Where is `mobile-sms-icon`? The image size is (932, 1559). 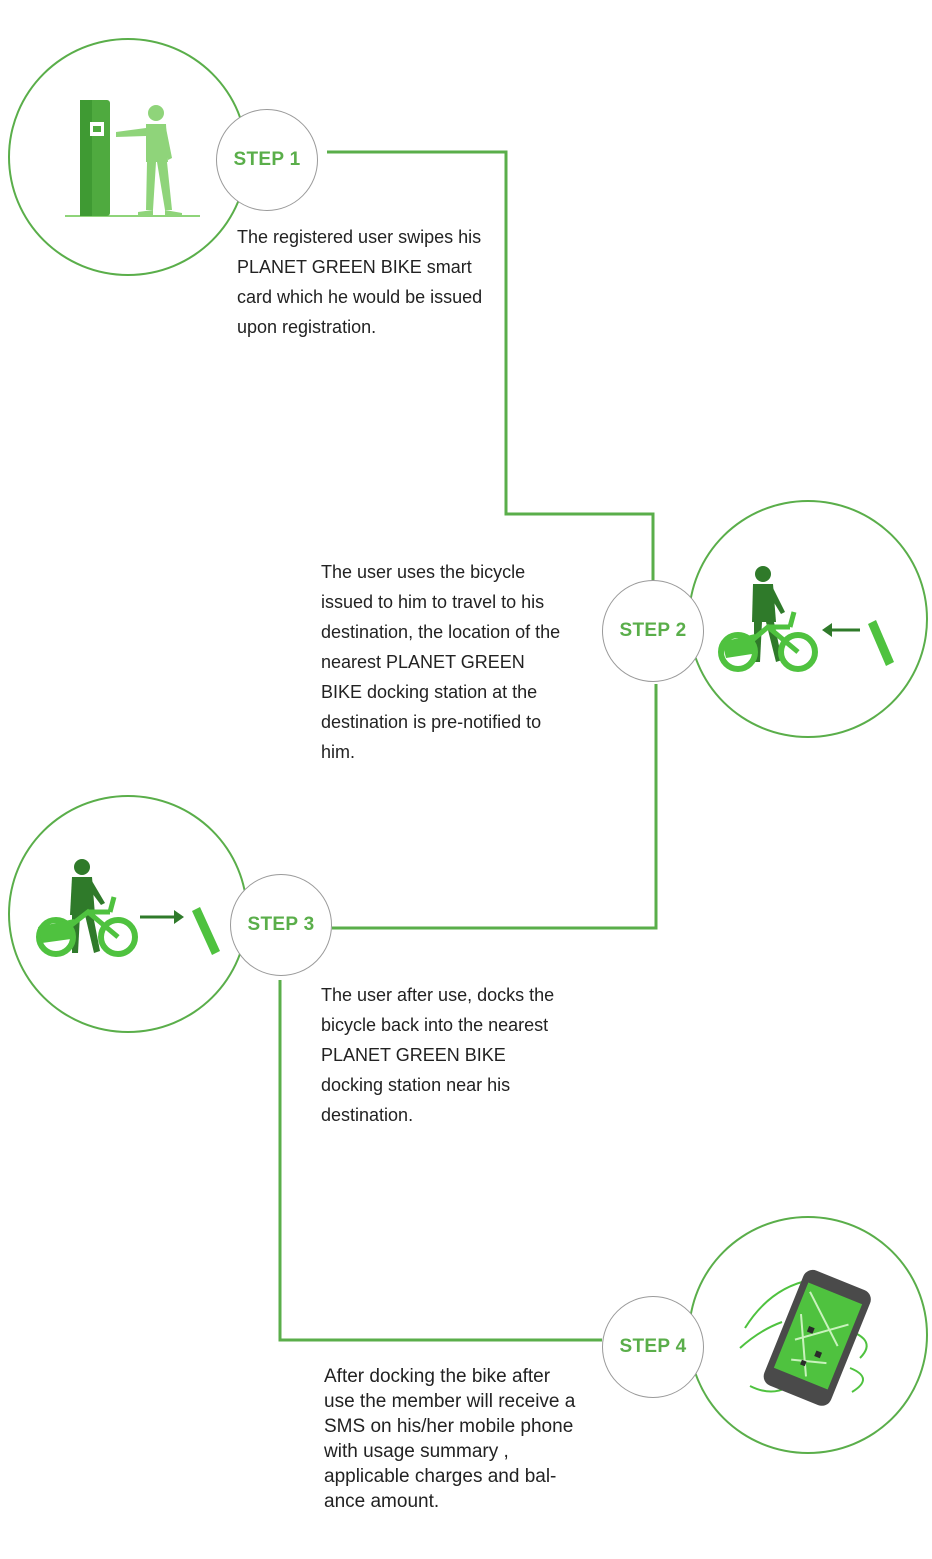 mobile-sms-icon is located at coordinates (805, 1337).